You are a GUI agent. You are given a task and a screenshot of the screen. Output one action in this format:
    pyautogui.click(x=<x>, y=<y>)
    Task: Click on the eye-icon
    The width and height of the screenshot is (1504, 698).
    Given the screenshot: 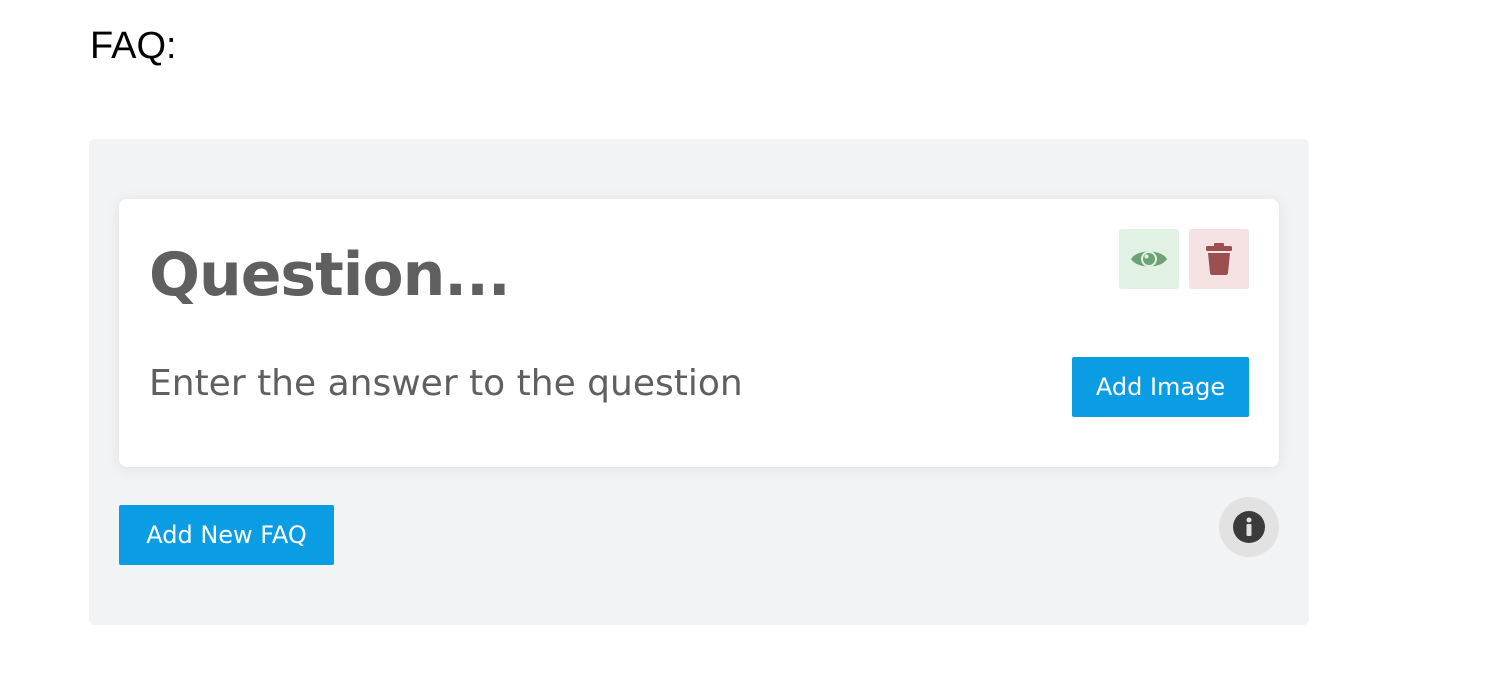 What is the action you would take?
    pyautogui.click(x=1149, y=259)
    